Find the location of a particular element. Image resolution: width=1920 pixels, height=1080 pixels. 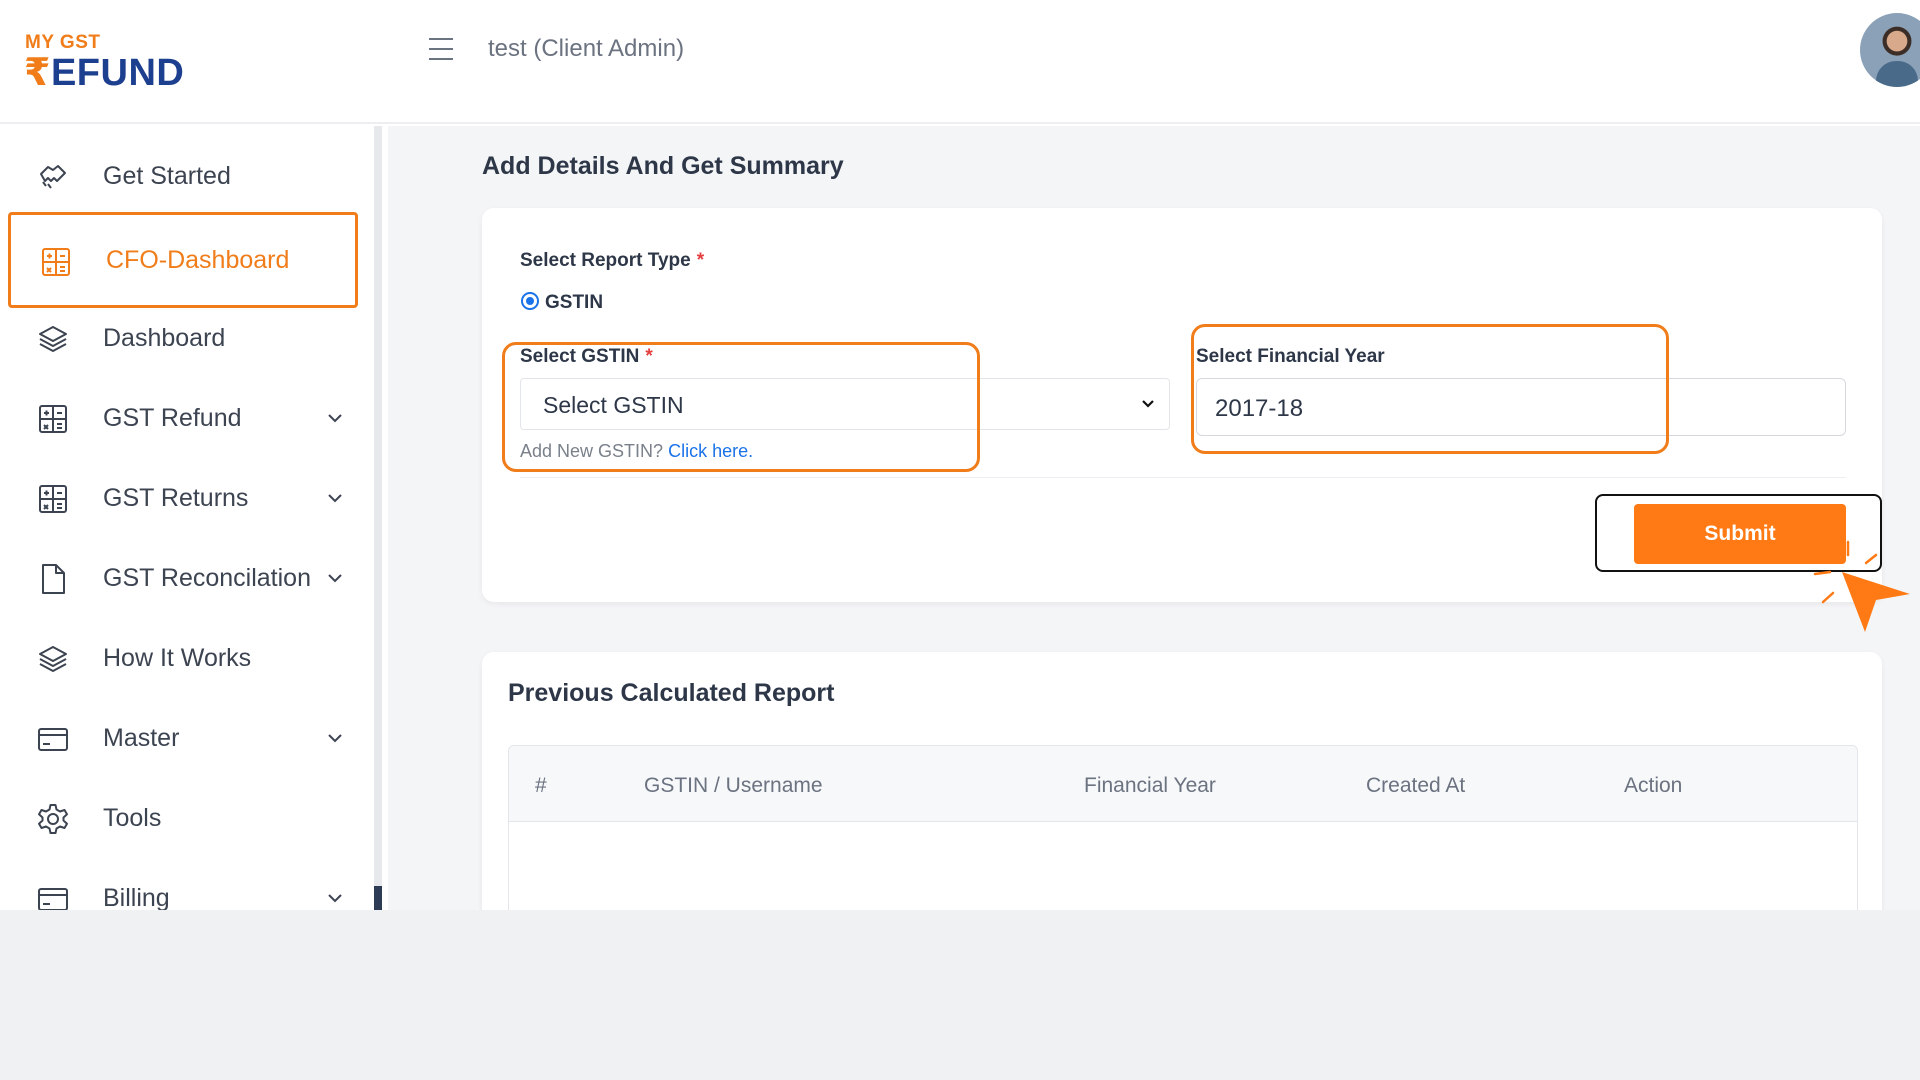

report-type-label: Select Report Type * is located at coordinates (612, 260).